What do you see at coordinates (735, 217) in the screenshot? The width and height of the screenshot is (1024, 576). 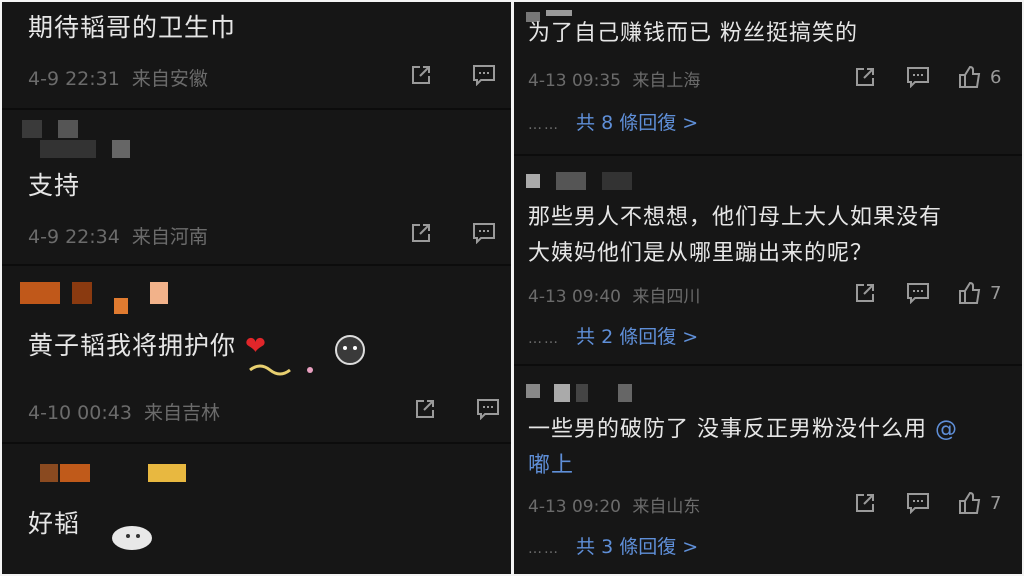 I see `comment-text-line: 那些男人不想想，他们母上大人如果没有` at bounding box center [735, 217].